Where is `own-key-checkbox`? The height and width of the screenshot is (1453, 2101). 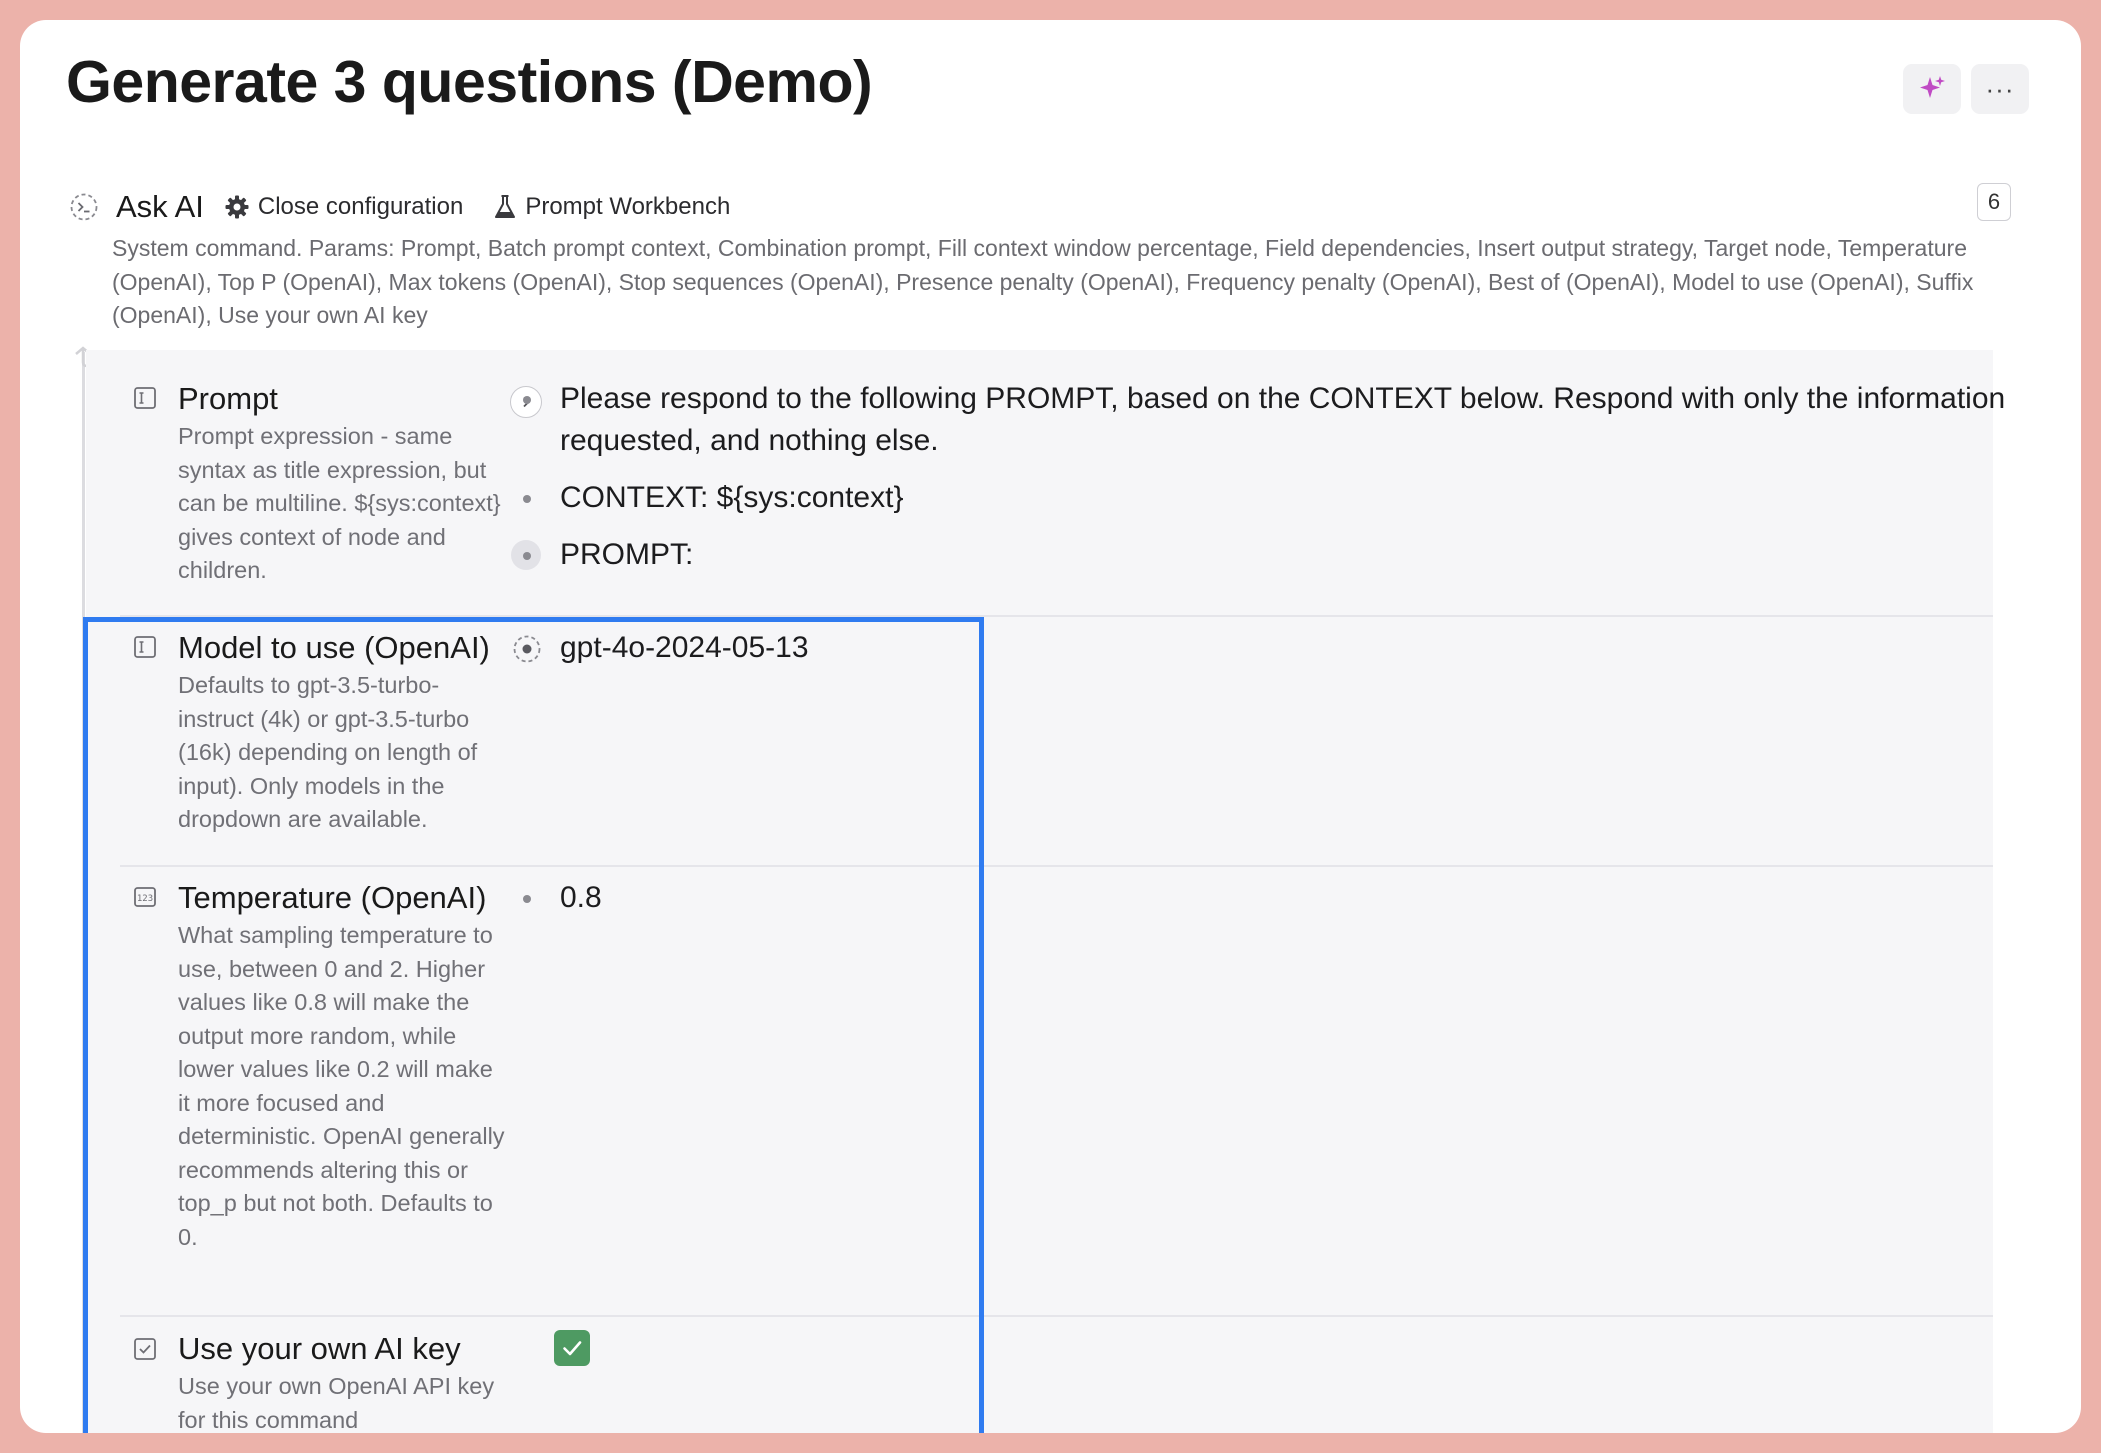
own-key-checkbox is located at coordinates (572, 1348).